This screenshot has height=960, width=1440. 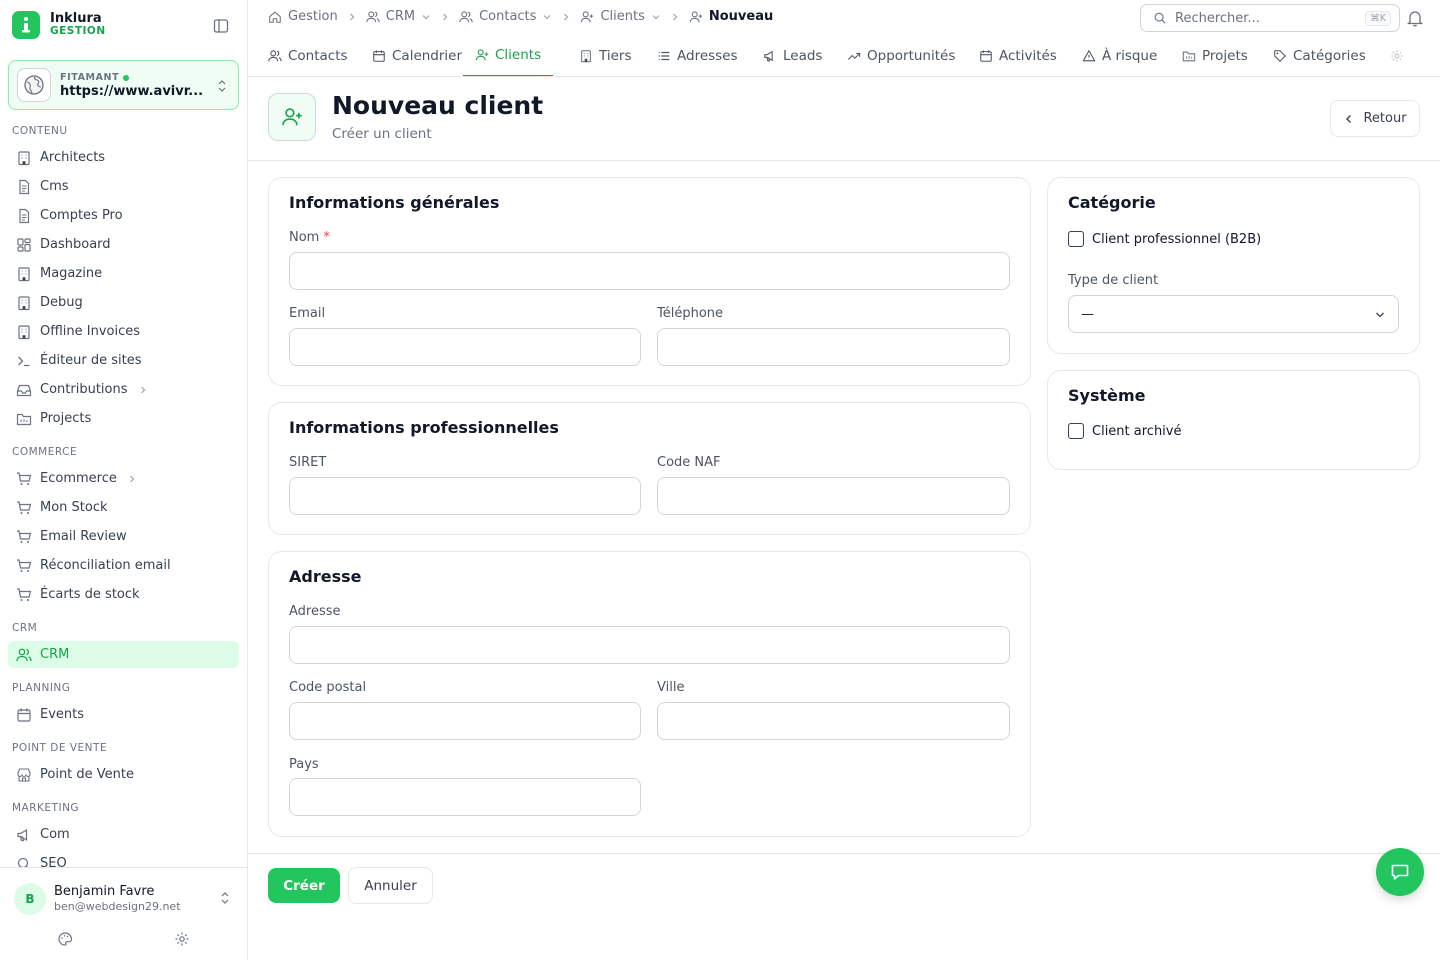 What do you see at coordinates (123, 858) in the screenshot?
I see `sidebar-item-seo: SEO` at bounding box center [123, 858].